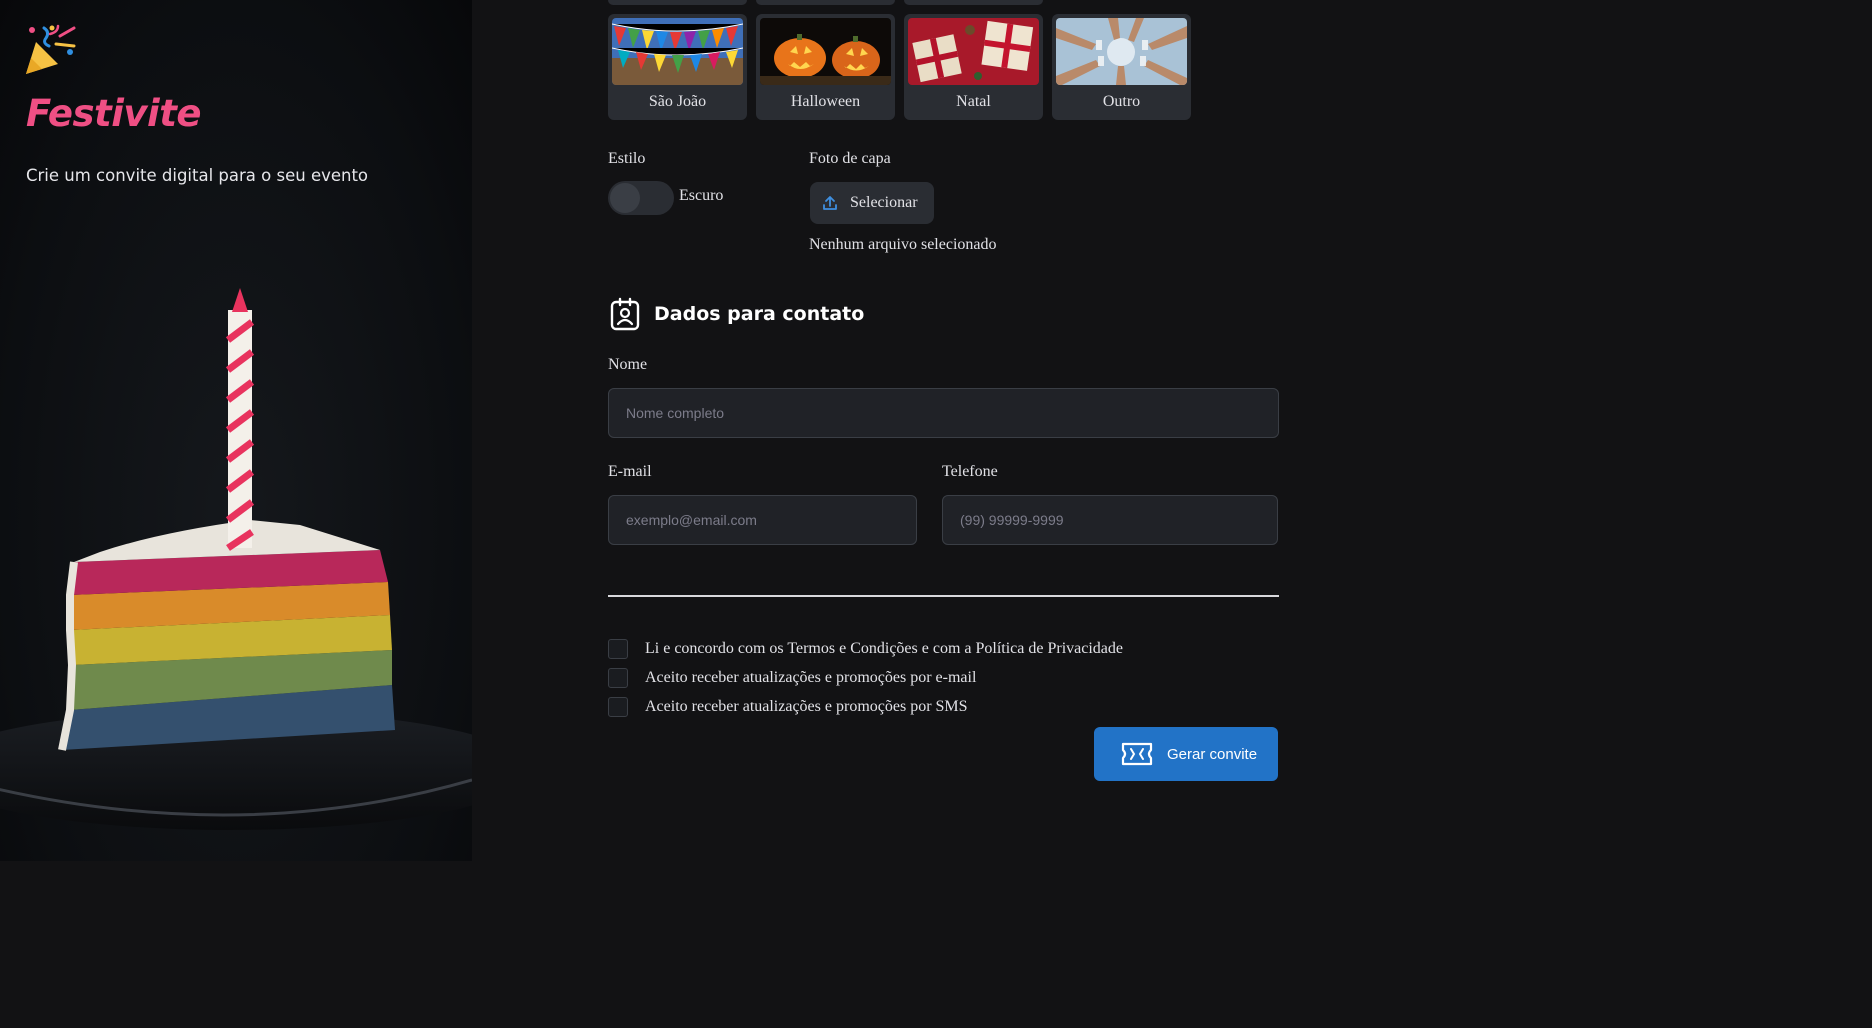 The width and height of the screenshot is (1872, 1028). I want to click on cake-illustration, so click(236, 559).